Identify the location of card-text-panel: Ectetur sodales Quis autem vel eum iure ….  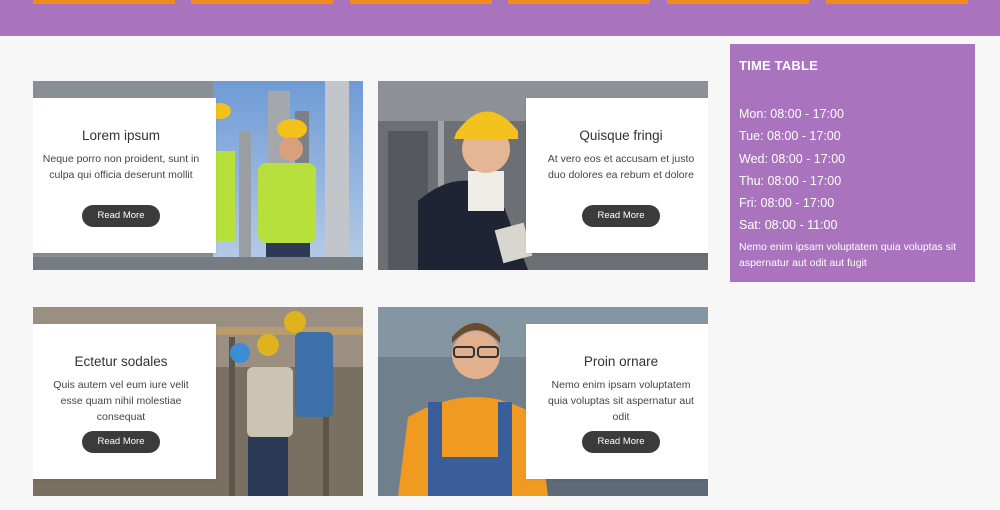
(124, 401).